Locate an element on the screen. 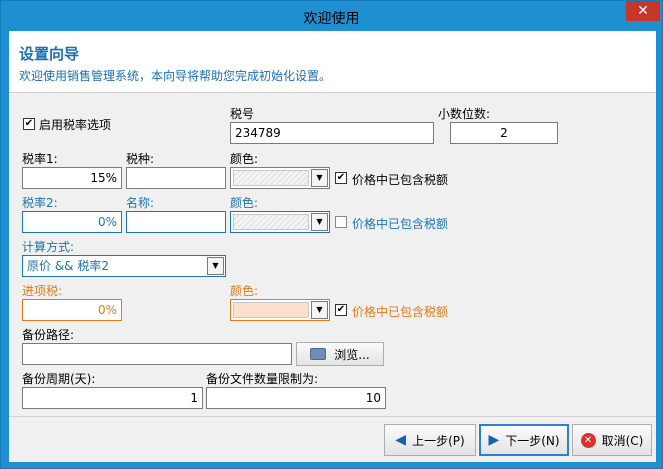  include-tax3-checkbox: ✔ is located at coordinates (341, 310).